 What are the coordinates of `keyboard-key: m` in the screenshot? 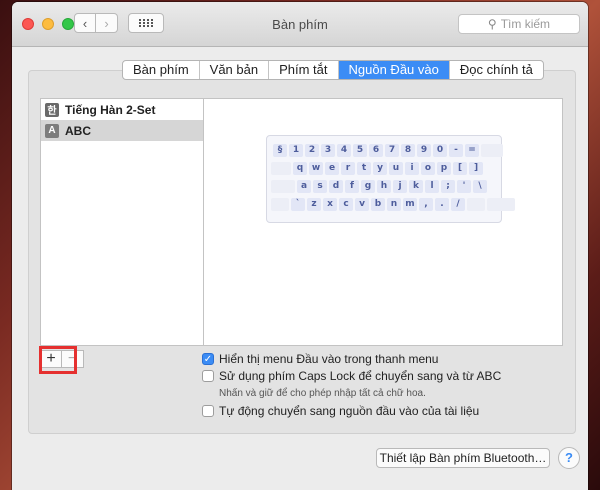 It's located at (410, 204).